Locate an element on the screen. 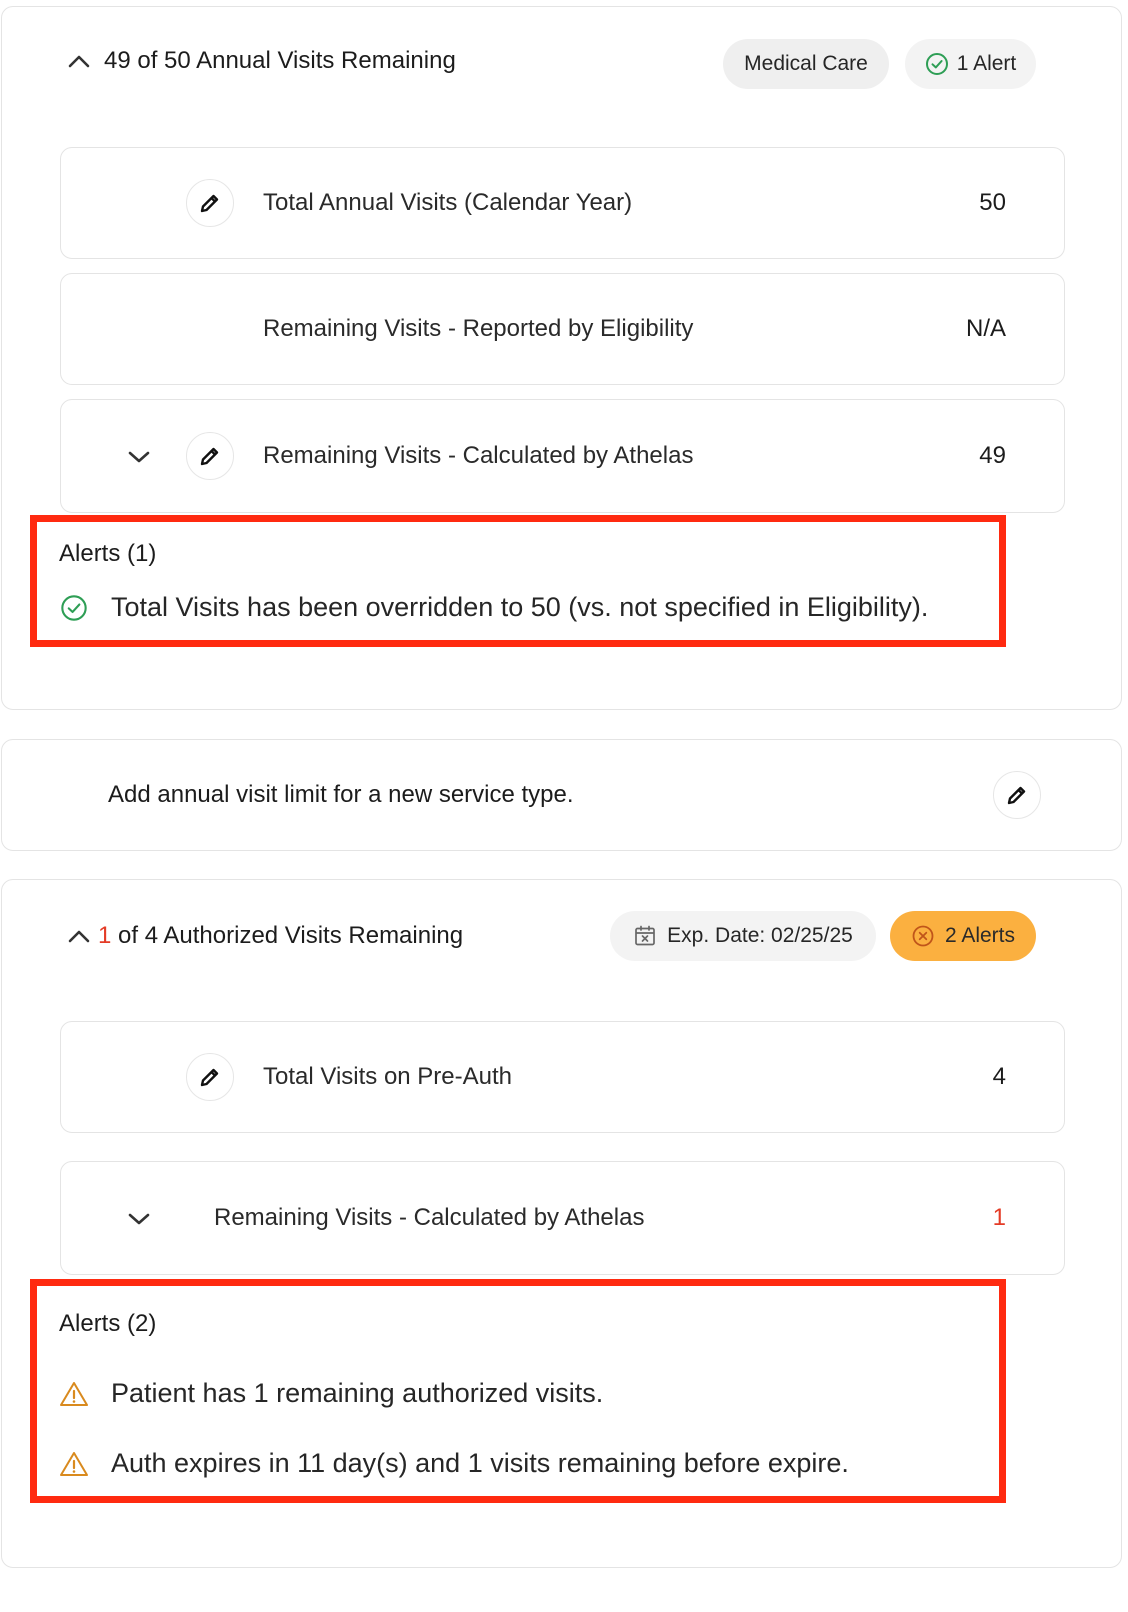  add-visit-limit-button is located at coordinates (1017, 795).